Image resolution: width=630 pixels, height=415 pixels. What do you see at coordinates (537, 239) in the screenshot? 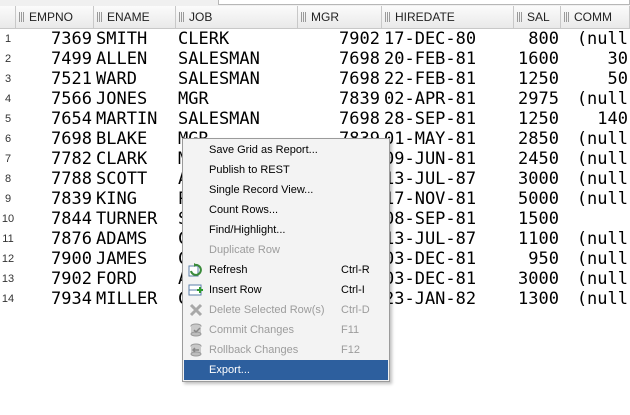
I see `cell-sal: 1100` at bounding box center [537, 239].